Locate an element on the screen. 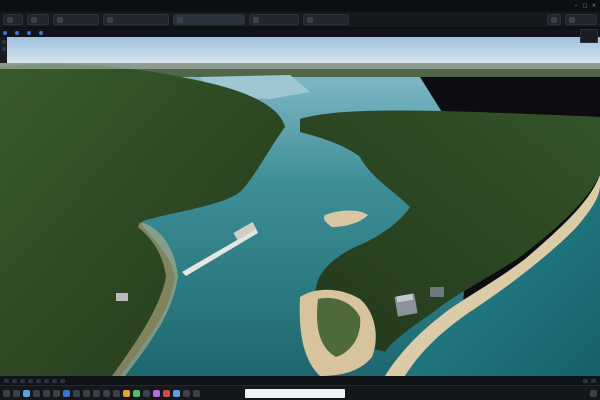 The width and height of the screenshot is (600, 400). left-tool-rail is located at coordinates (3, 50).